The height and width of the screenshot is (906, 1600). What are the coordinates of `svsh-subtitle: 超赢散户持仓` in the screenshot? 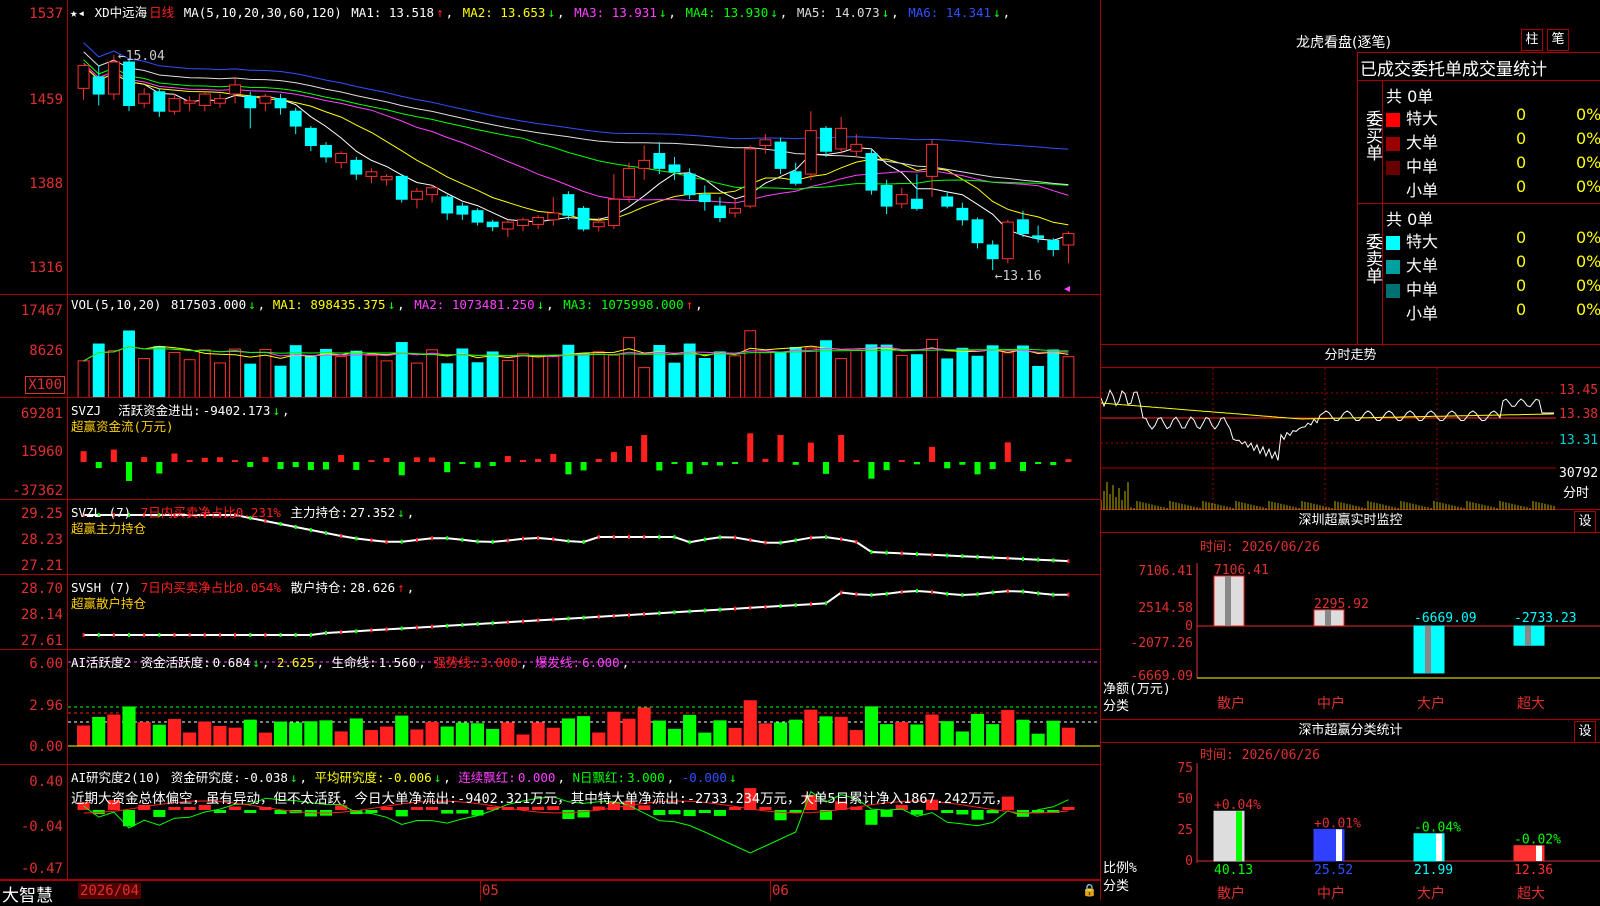 It's located at (109, 603).